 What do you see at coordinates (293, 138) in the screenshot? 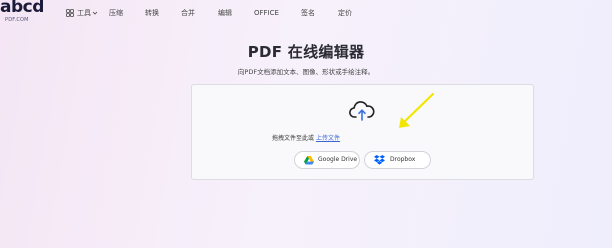
I see `drop-text-prefix: 拖拽文件至此或` at bounding box center [293, 138].